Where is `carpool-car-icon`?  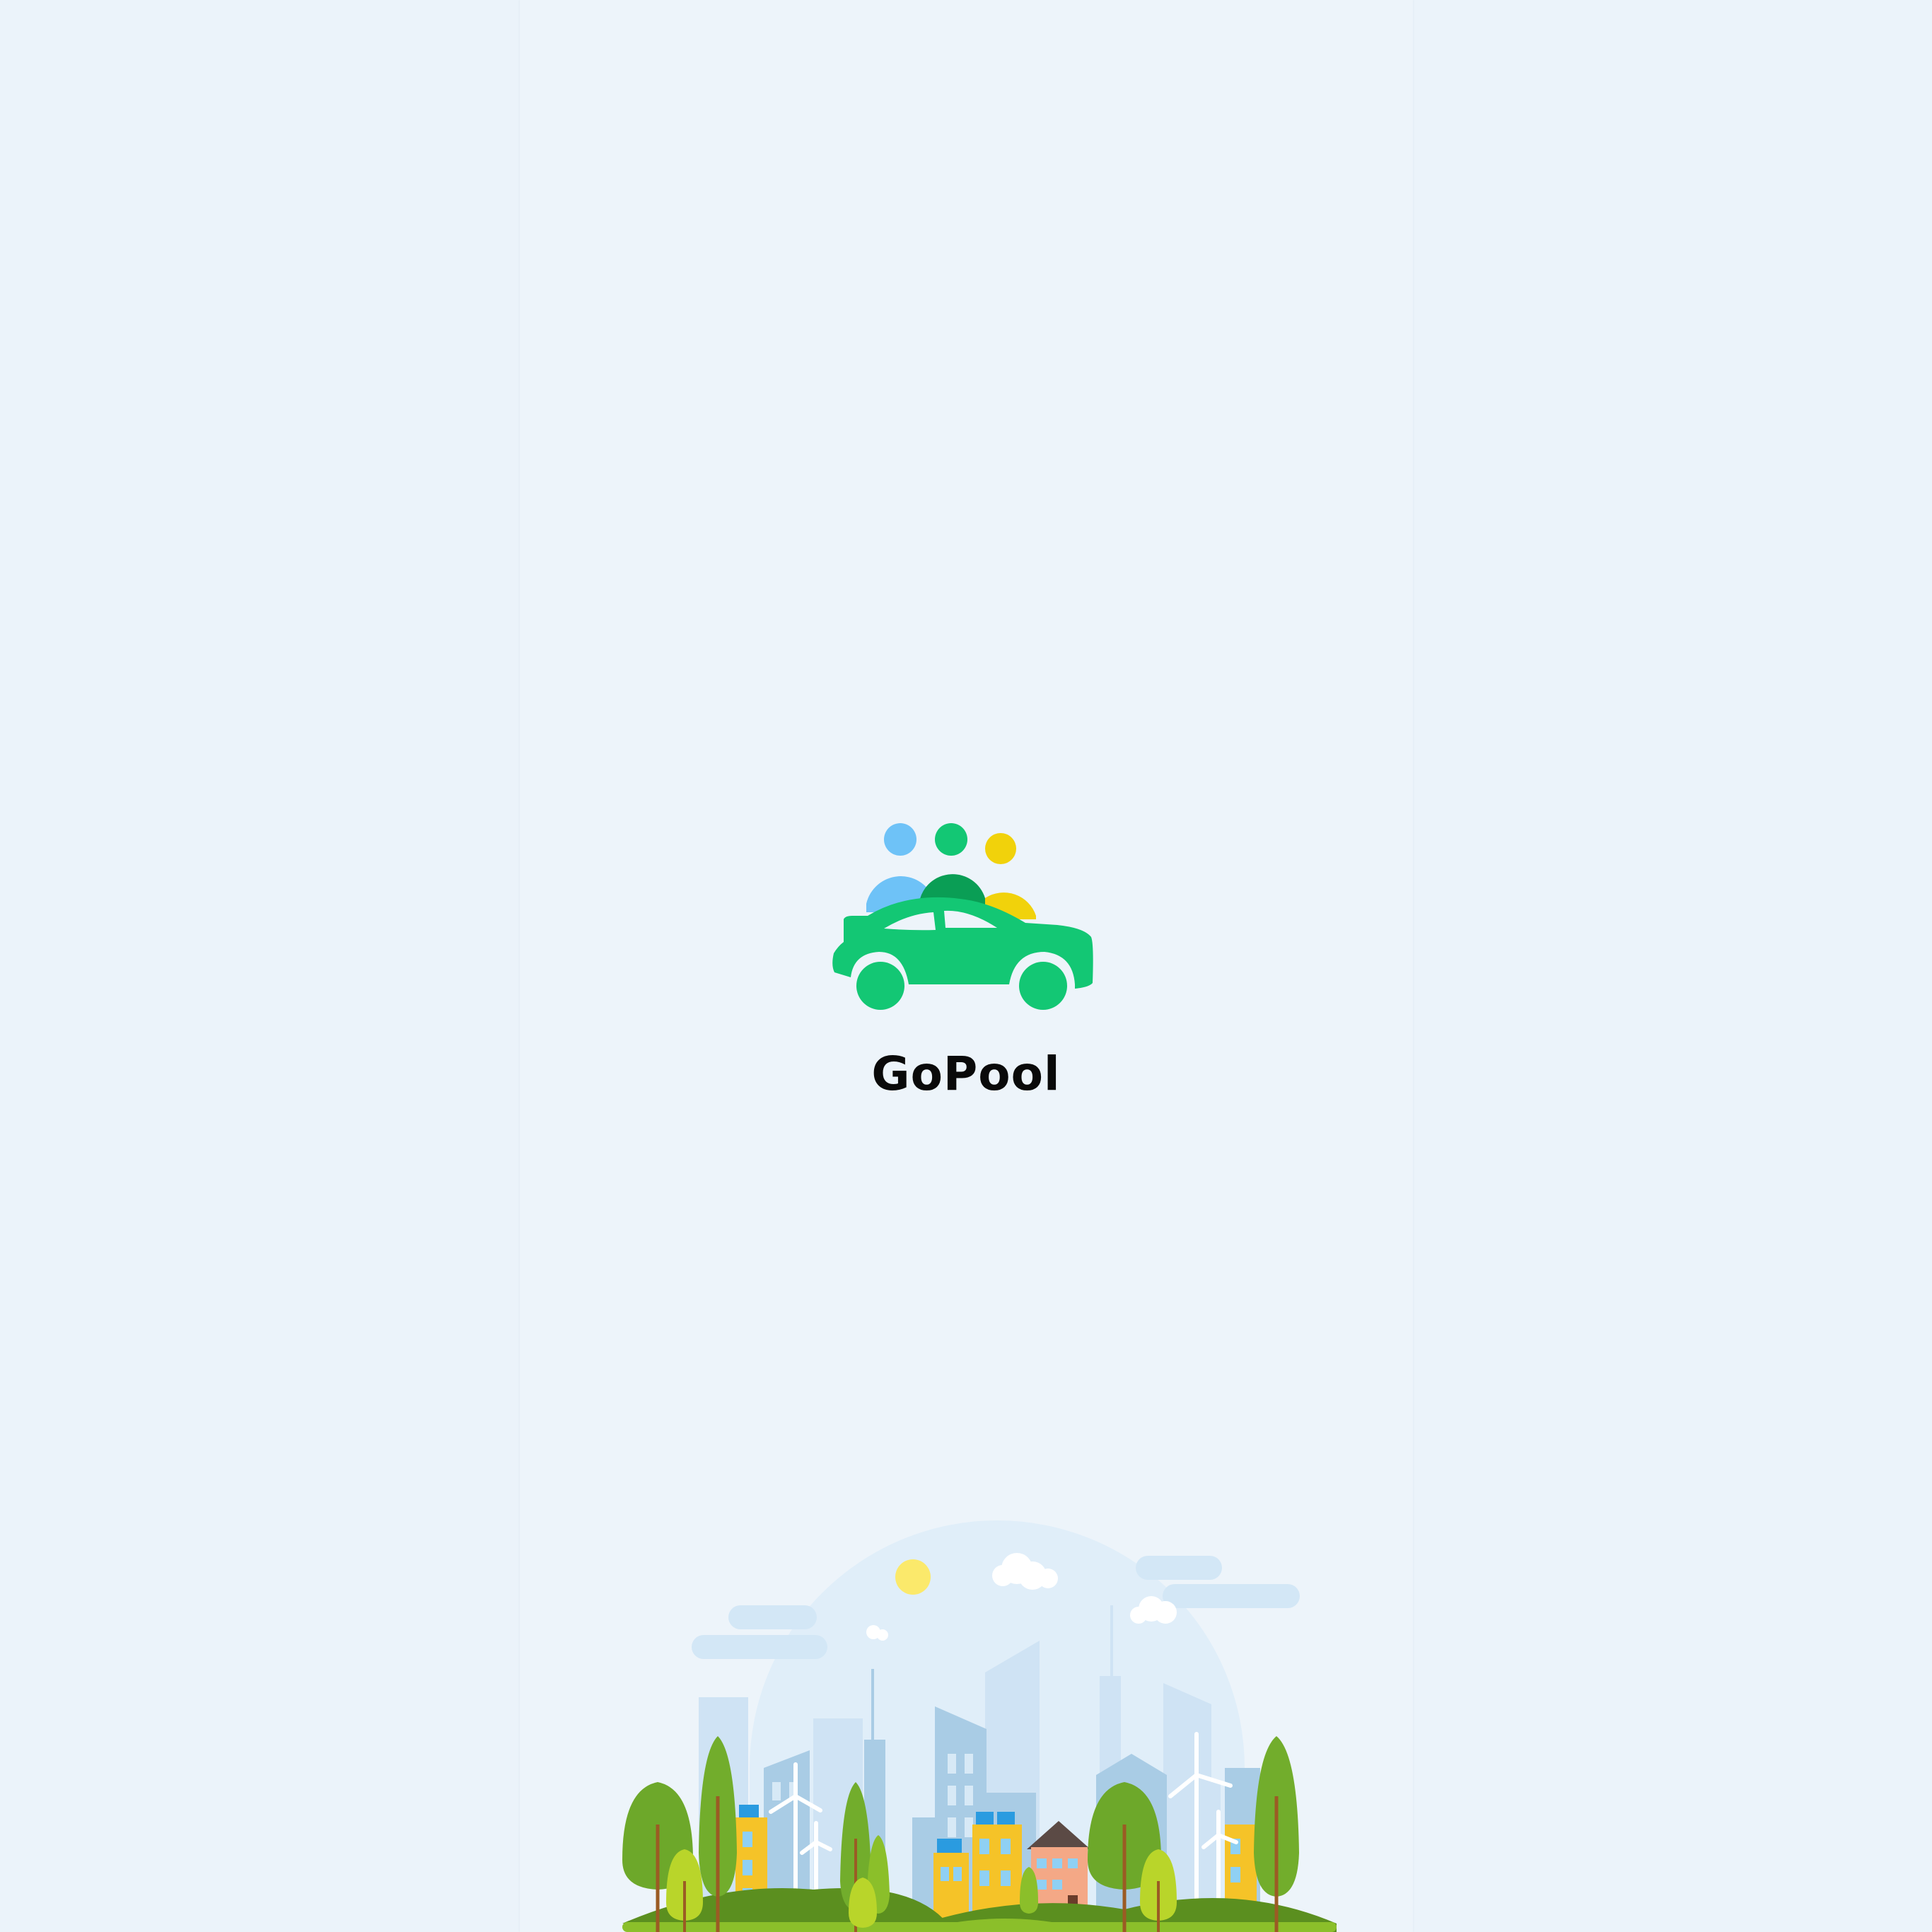
carpool-car-icon is located at coordinates (962, 916).